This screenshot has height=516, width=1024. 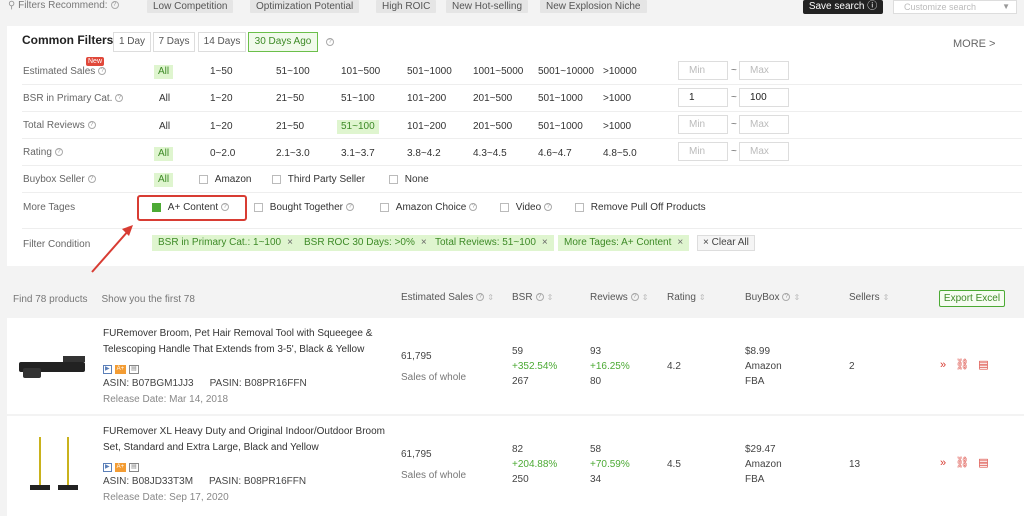 I want to click on tag-amazon-choice: Amazon Choice?, so click(x=429, y=208).